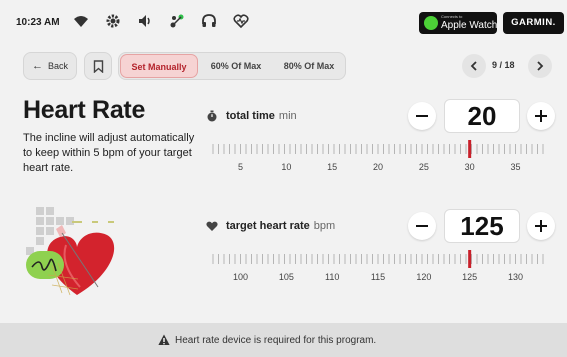  What do you see at coordinates (209, 21) in the screenshot?
I see `headphones-icon` at bounding box center [209, 21].